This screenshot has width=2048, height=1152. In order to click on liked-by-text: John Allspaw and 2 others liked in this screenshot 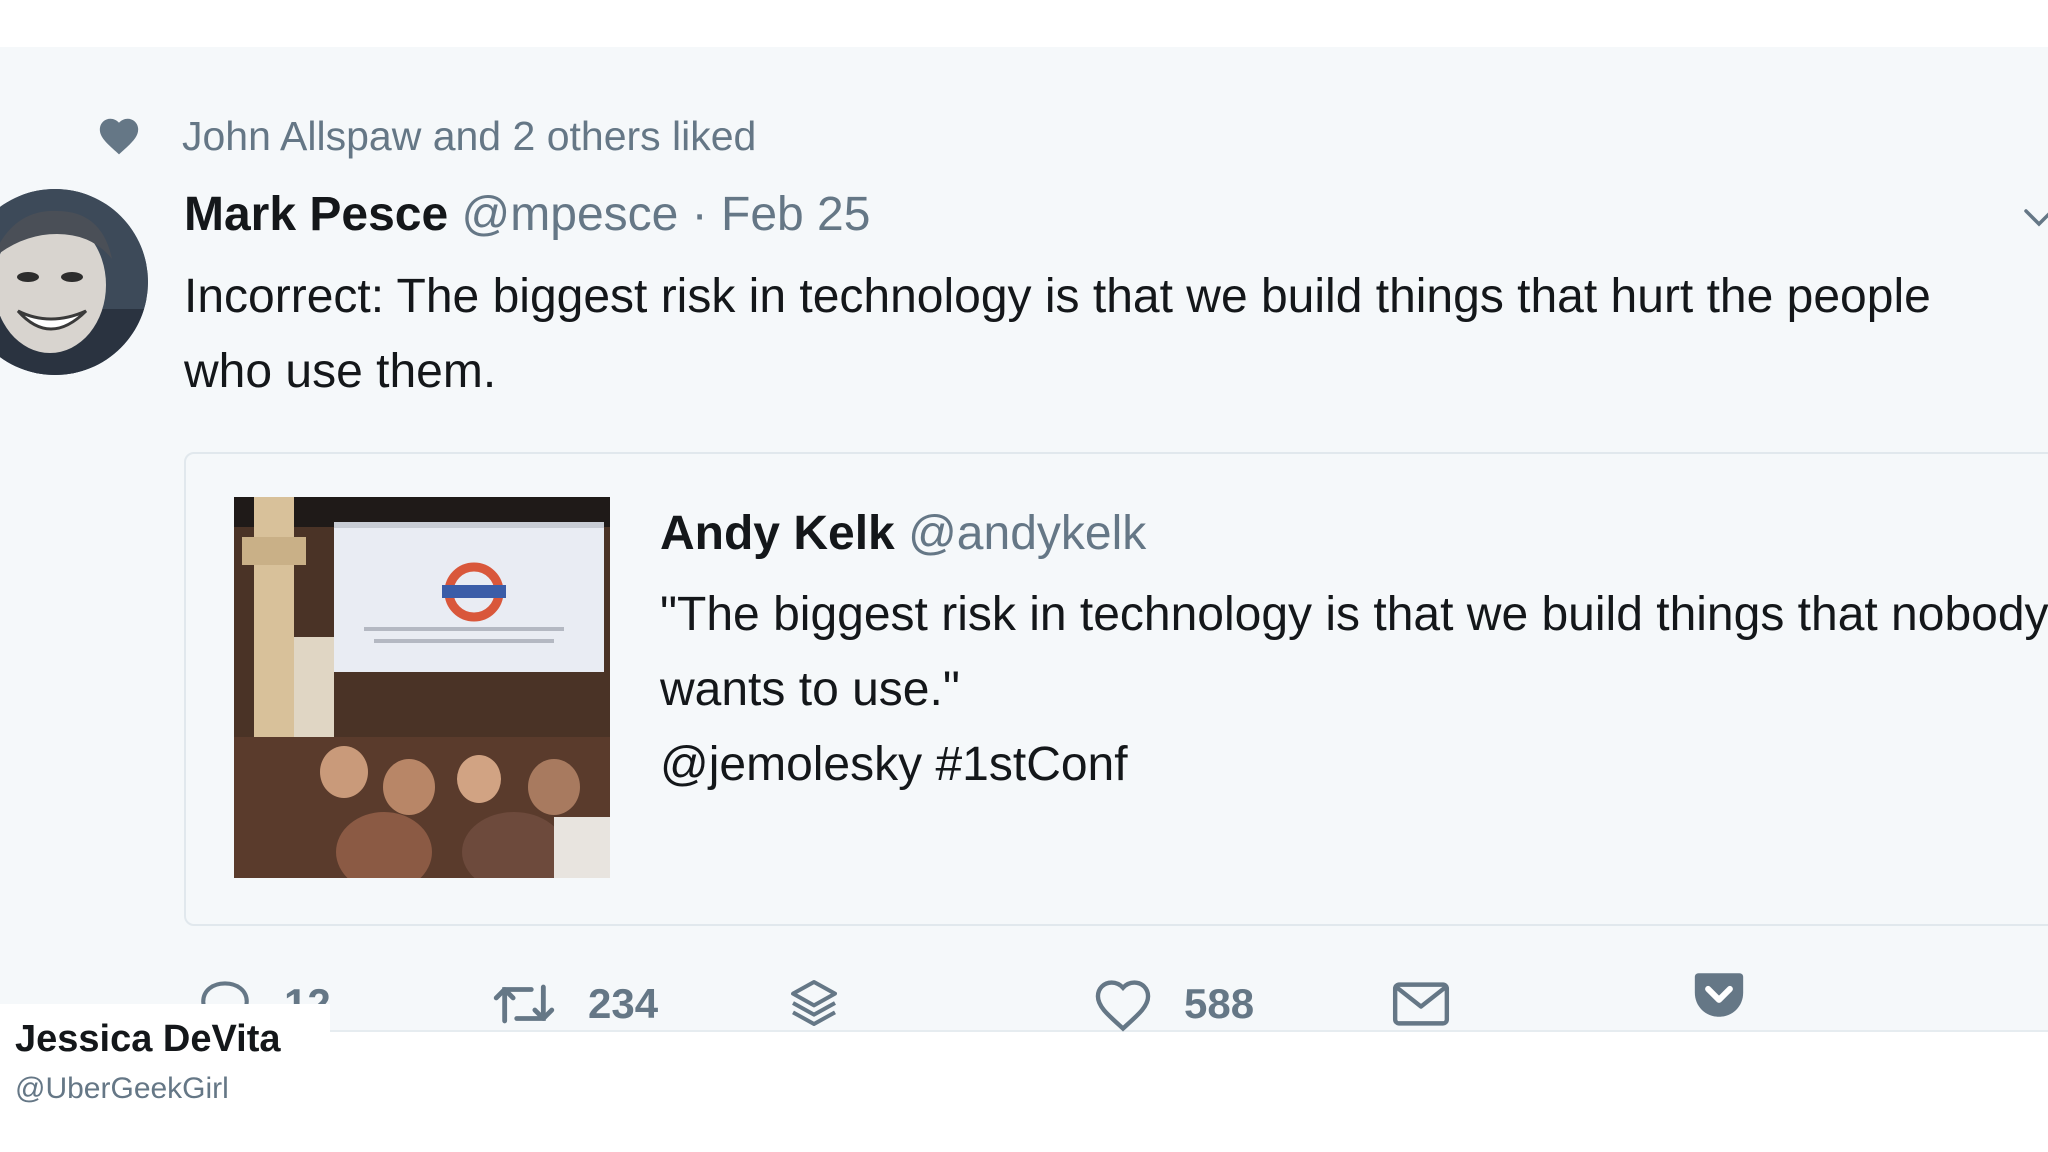, I will do `click(469, 135)`.